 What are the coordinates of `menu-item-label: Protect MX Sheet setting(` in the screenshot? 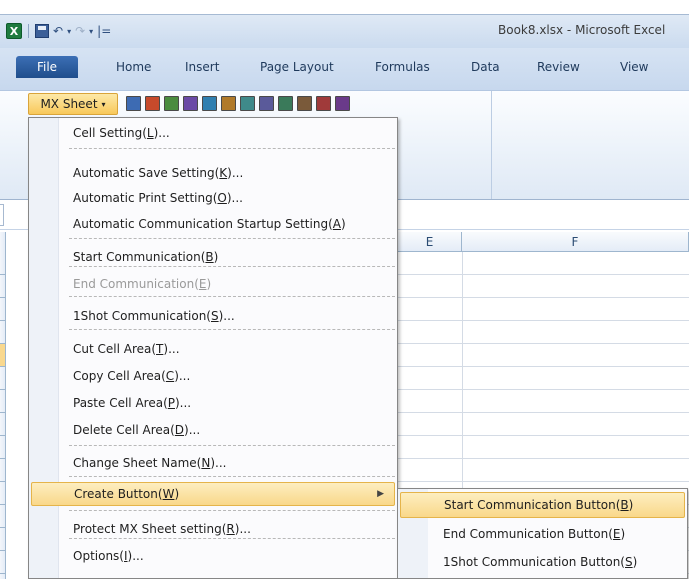 It's located at (150, 529).